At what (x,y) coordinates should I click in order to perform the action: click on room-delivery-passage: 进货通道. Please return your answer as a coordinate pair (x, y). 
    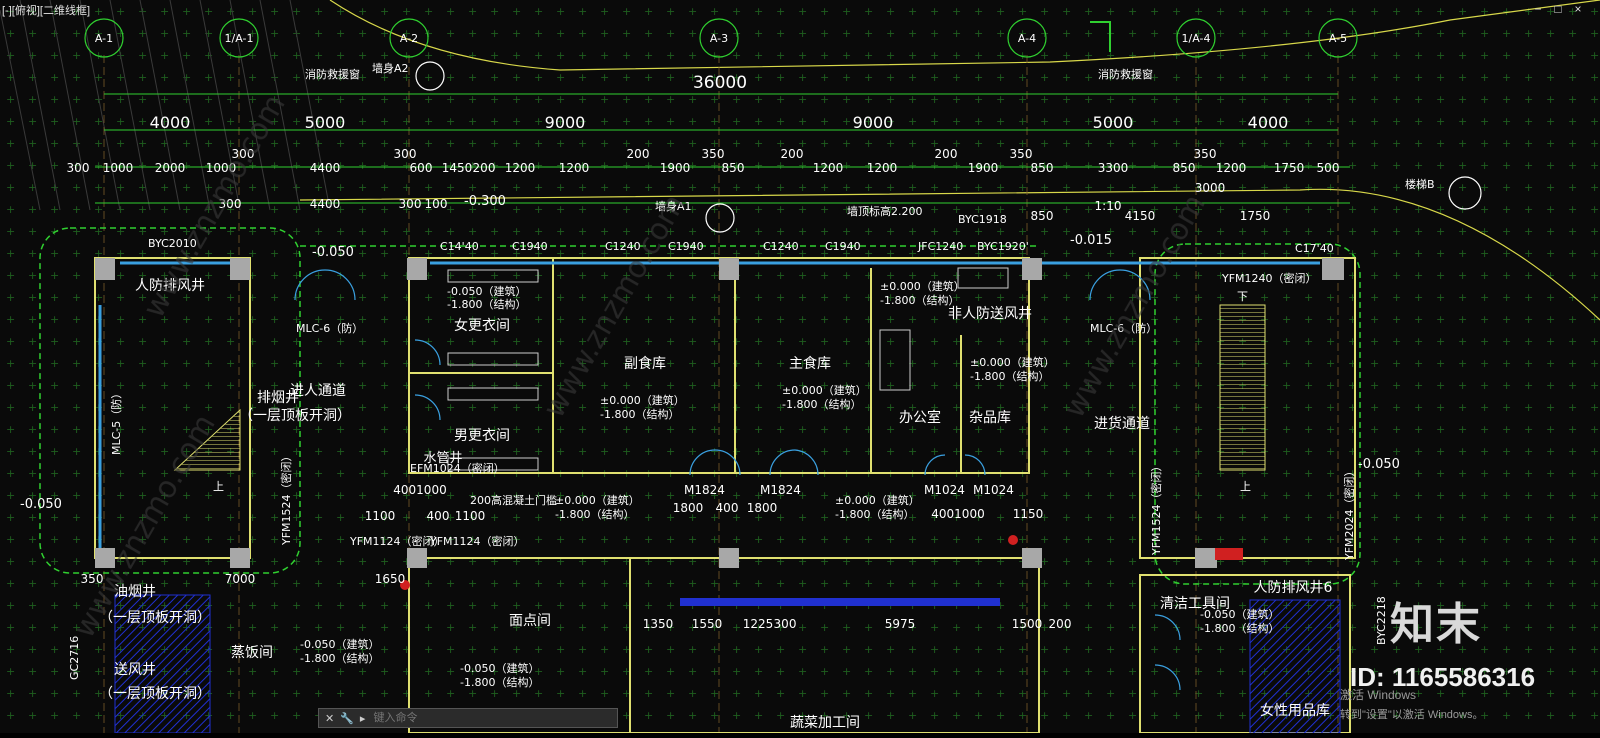
    Looking at the image, I should click on (1122, 423).